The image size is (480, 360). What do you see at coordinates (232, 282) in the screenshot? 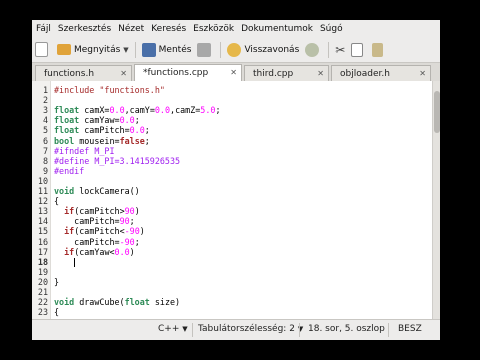
I see `code-line: 20}` at bounding box center [232, 282].